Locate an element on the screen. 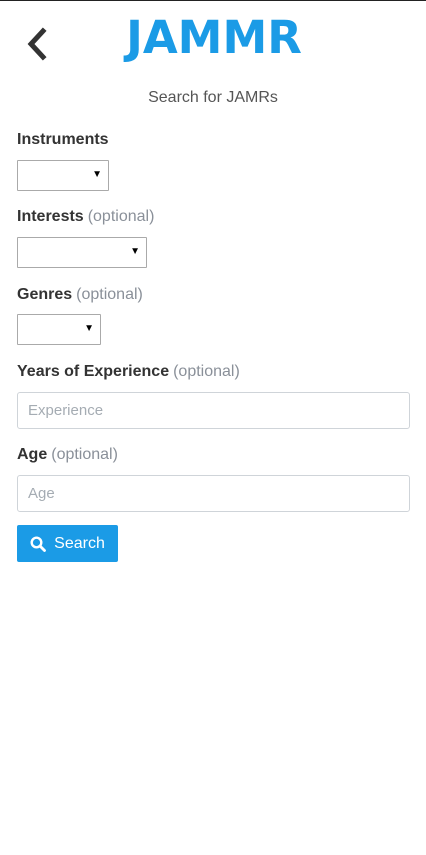  experience-label: Years of Experience (optional) is located at coordinates (128, 372).